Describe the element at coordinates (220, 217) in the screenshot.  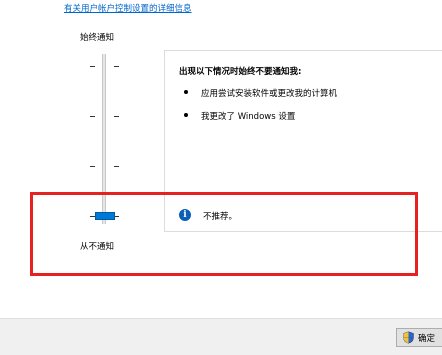
I see `recommendation-text: 不推荐。` at that location.